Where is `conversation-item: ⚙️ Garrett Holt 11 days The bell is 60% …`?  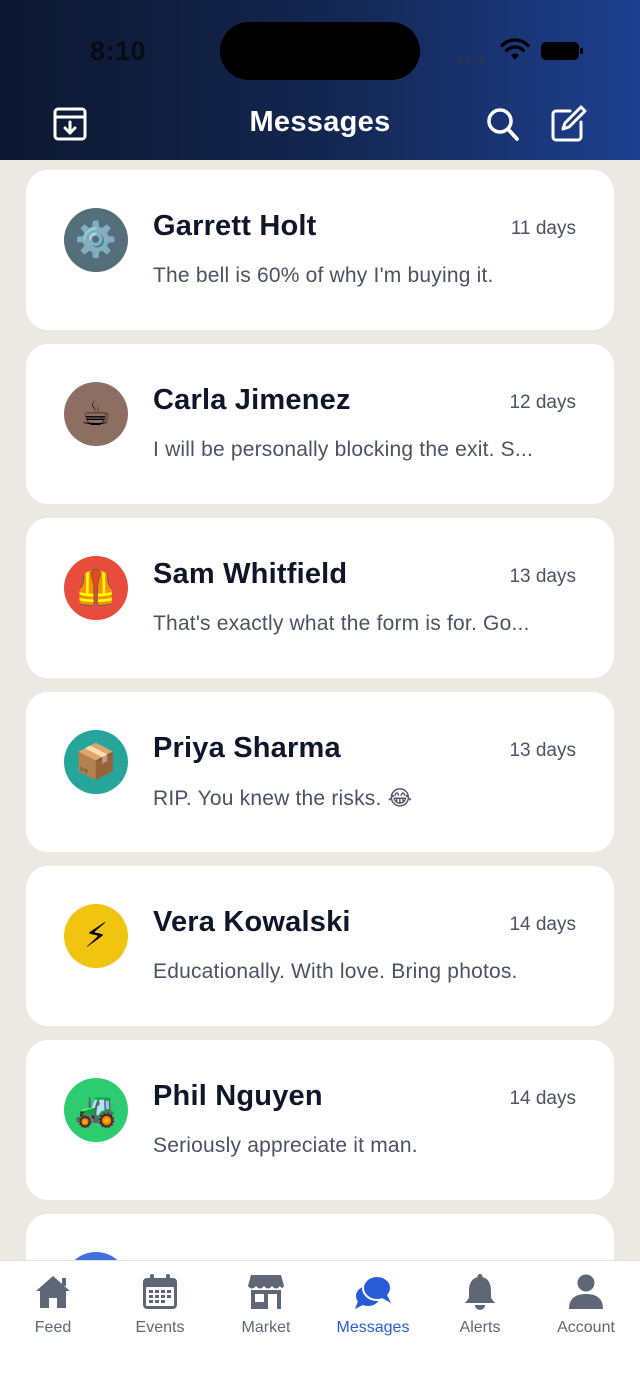 conversation-item: ⚙️ Garrett Holt 11 days The bell is 60% … is located at coordinates (320, 250).